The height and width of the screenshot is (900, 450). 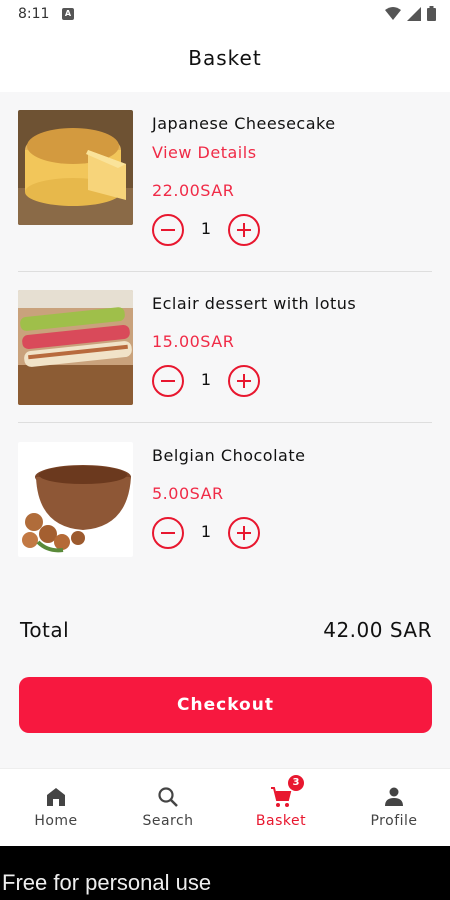 I want to click on cheesecake-image, so click(x=75, y=167).